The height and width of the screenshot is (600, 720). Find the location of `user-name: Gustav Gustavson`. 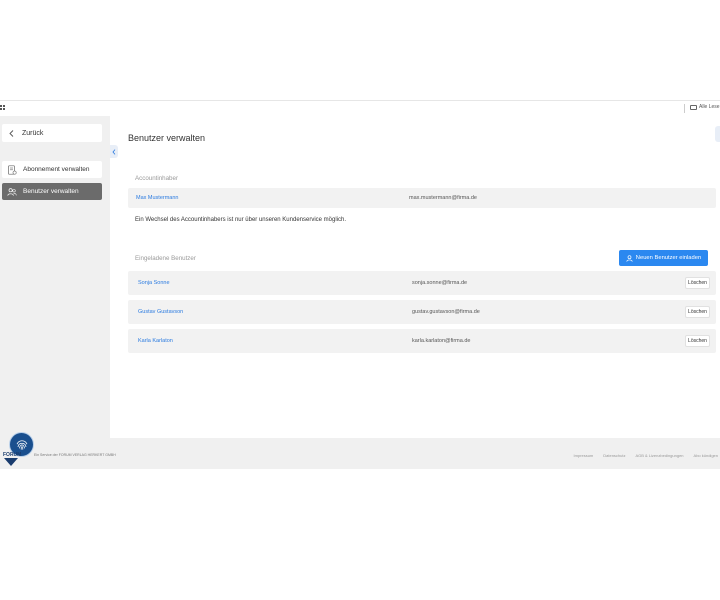

user-name: Gustav Gustavson is located at coordinates (160, 312).